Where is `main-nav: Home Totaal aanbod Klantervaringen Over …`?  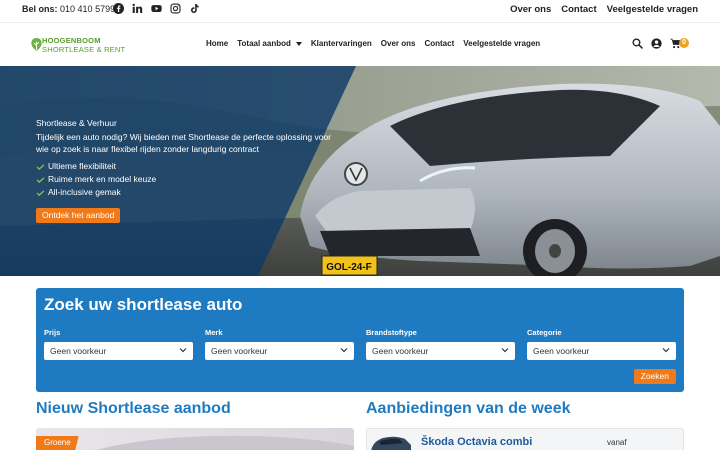 main-nav: Home Totaal aanbod Klantervaringen Over … is located at coordinates (373, 43).